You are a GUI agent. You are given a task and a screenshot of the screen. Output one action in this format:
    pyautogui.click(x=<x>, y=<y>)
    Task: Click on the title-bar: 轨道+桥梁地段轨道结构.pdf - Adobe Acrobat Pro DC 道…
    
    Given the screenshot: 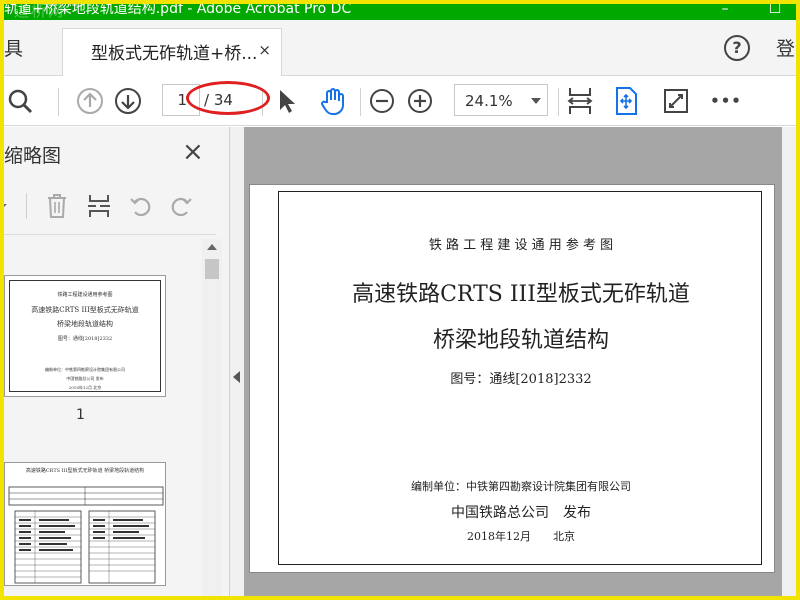 What is the action you would take?
    pyautogui.click(x=400, y=10)
    